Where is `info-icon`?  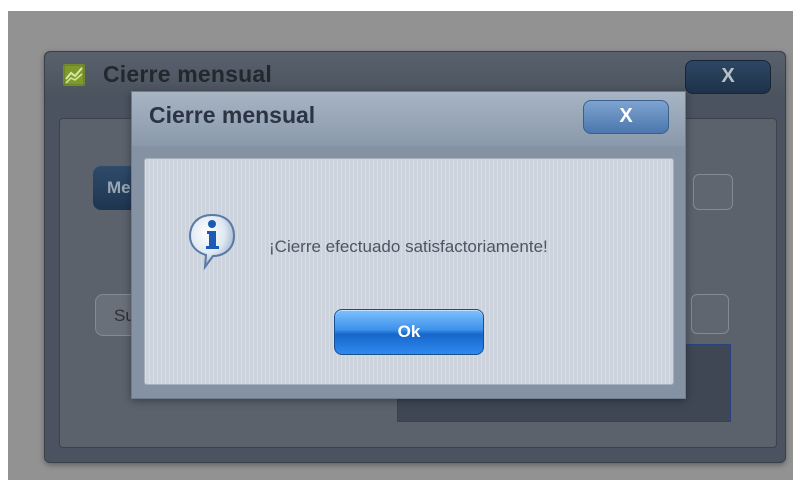 info-icon is located at coordinates (212, 241).